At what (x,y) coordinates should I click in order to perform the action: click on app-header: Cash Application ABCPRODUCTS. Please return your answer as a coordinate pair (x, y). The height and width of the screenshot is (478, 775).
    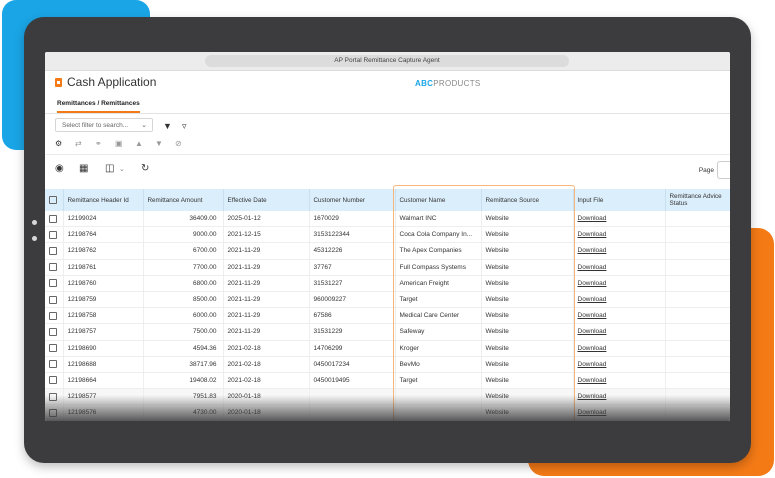
    Looking at the image, I should click on (387, 82).